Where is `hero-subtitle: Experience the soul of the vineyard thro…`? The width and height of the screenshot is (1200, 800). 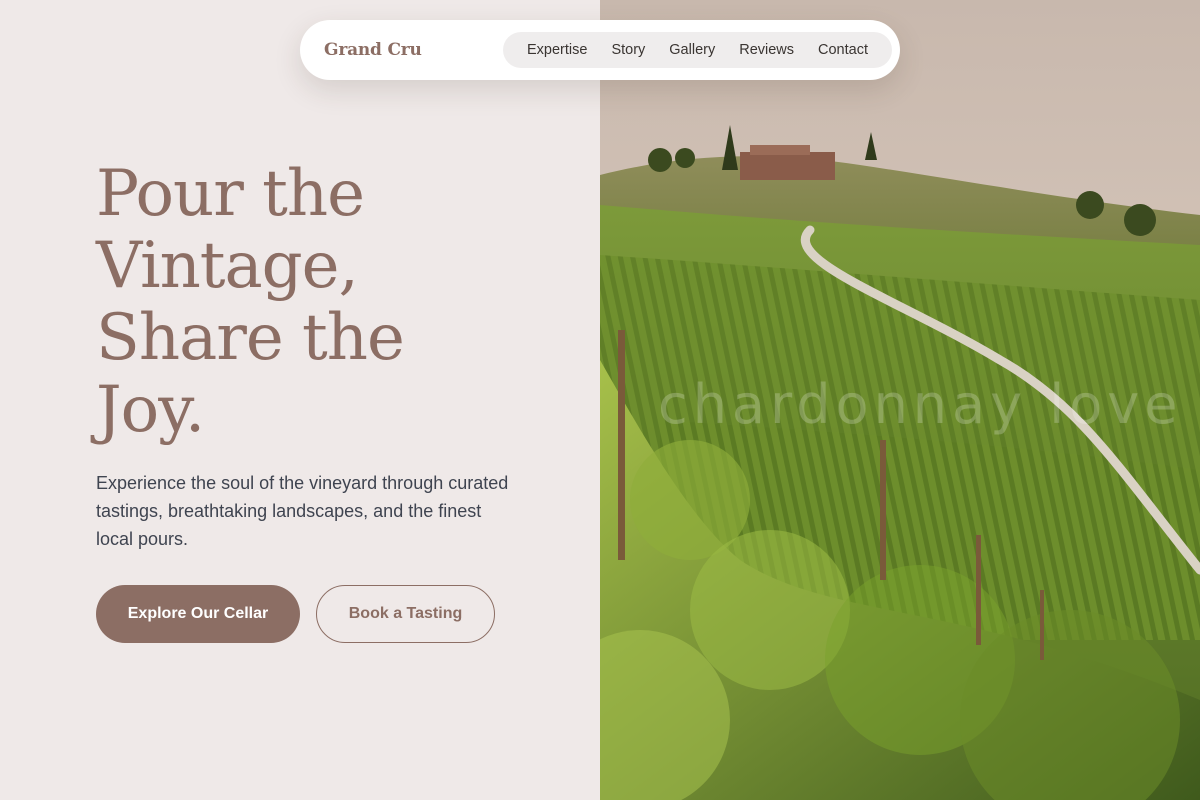
hero-subtitle: Experience the soul of the vineyard thro… is located at coordinates (302, 511).